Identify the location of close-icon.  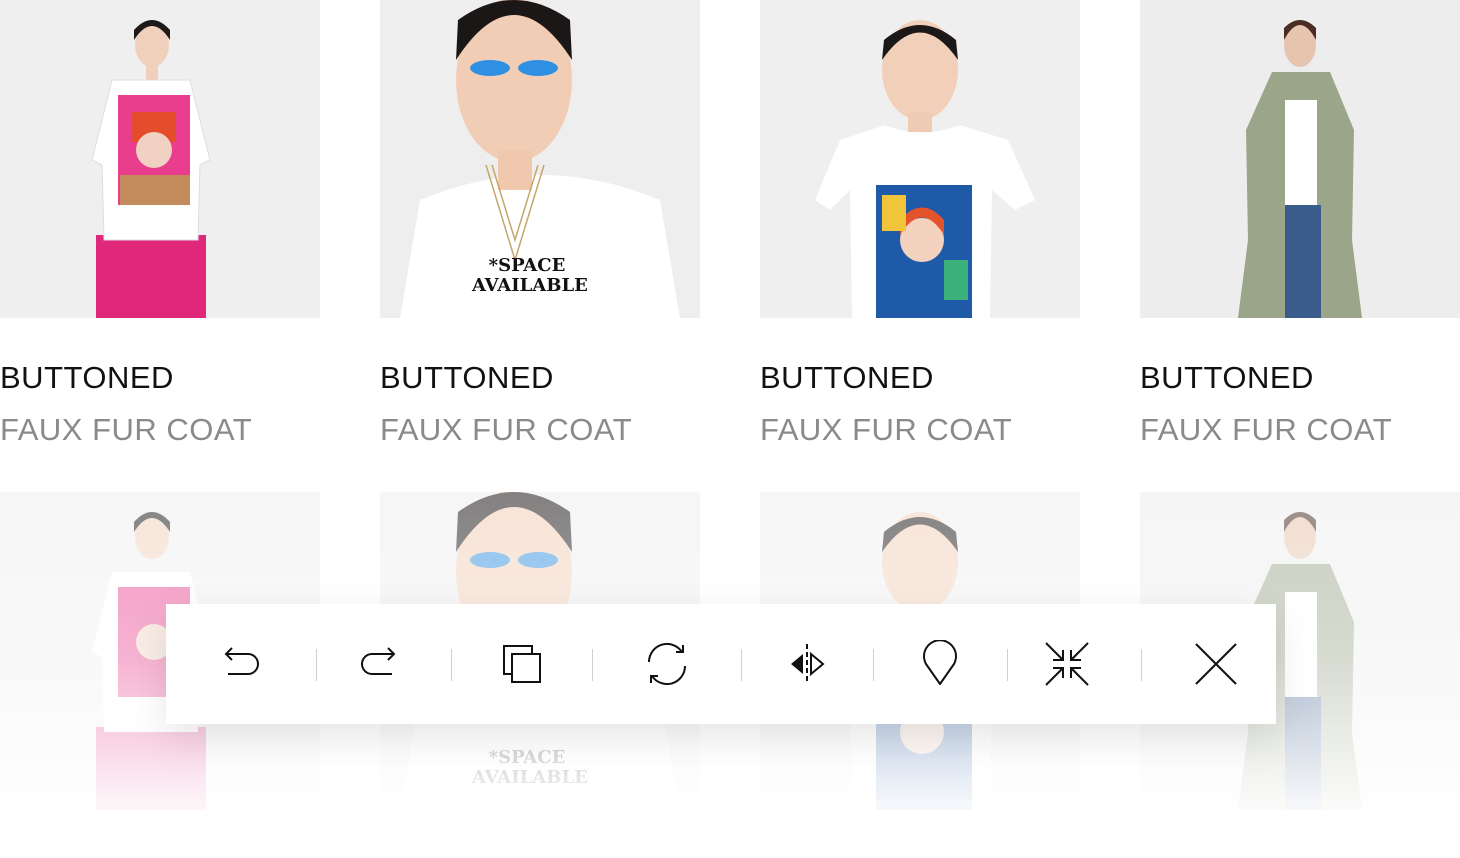
(1216, 664).